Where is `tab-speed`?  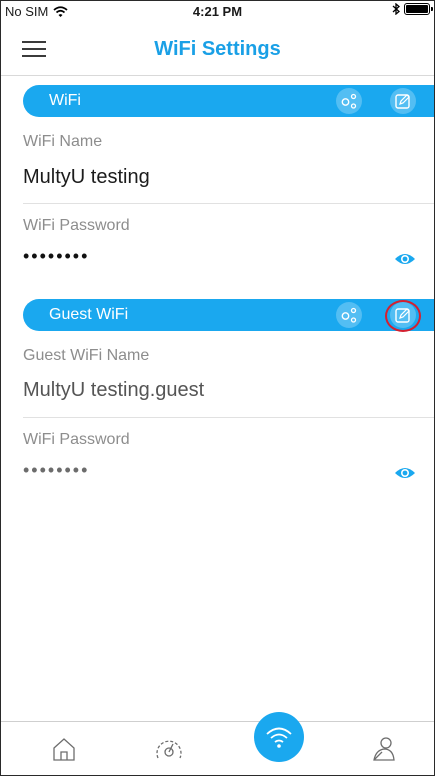
tab-speed is located at coordinates (167, 748).